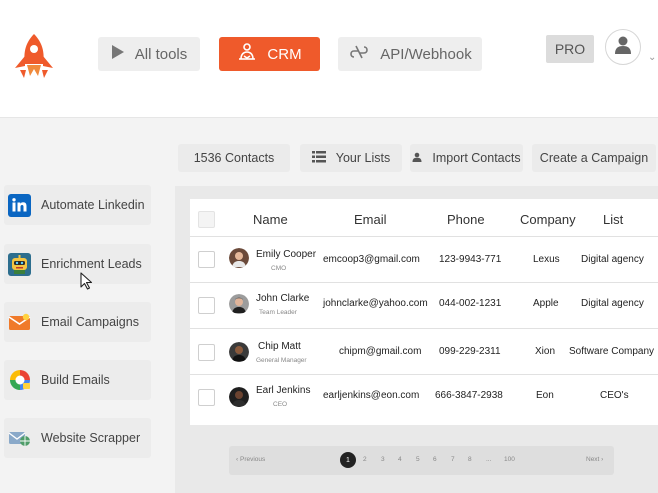 The width and height of the screenshot is (658, 493). What do you see at coordinates (90, 322) in the screenshot?
I see `sidebar-item-label: Email Campaigns` at bounding box center [90, 322].